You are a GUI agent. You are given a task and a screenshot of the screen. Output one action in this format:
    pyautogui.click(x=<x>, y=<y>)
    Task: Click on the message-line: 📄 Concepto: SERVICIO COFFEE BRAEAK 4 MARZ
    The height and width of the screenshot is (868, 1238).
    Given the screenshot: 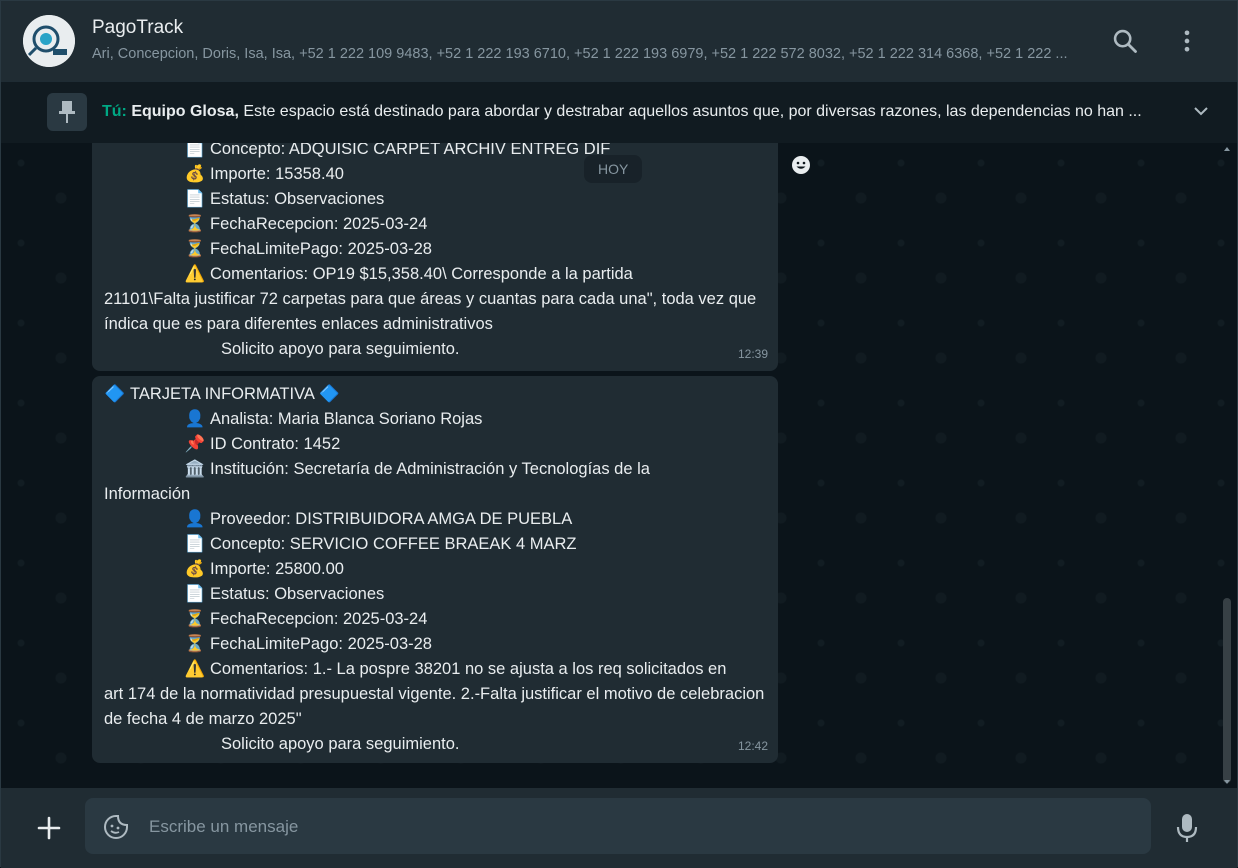 What is the action you would take?
    pyautogui.click(x=435, y=544)
    